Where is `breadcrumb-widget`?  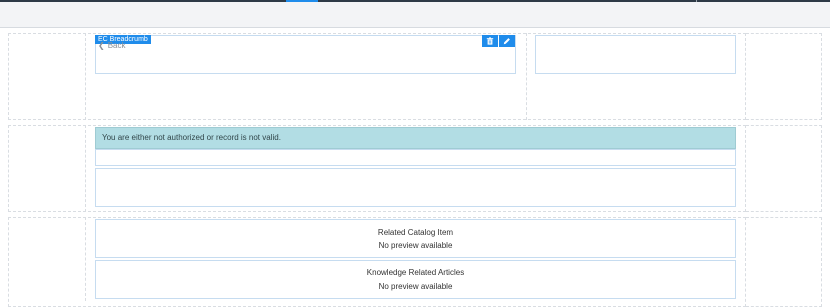
breadcrumb-widget is located at coordinates (305, 54).